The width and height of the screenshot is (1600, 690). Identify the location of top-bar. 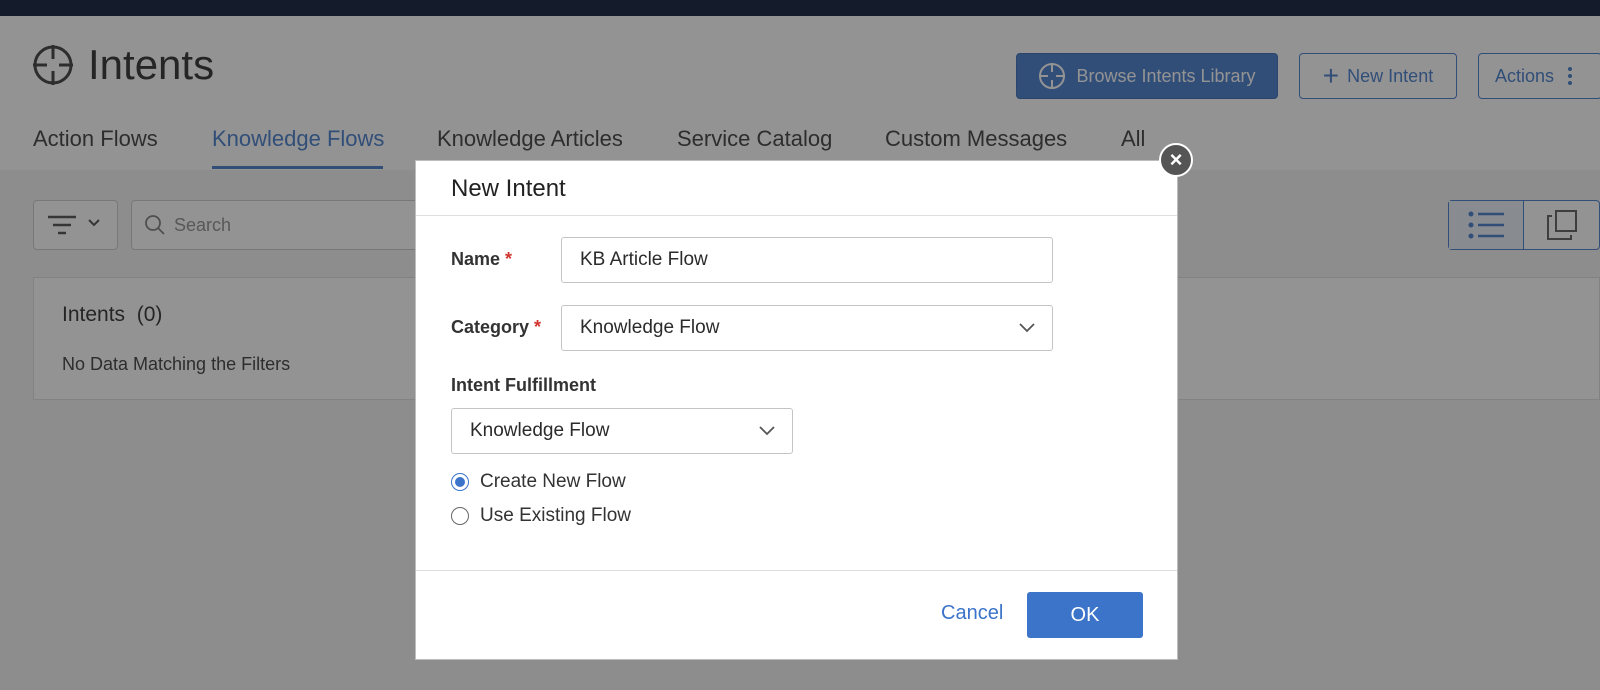
(800, 8).